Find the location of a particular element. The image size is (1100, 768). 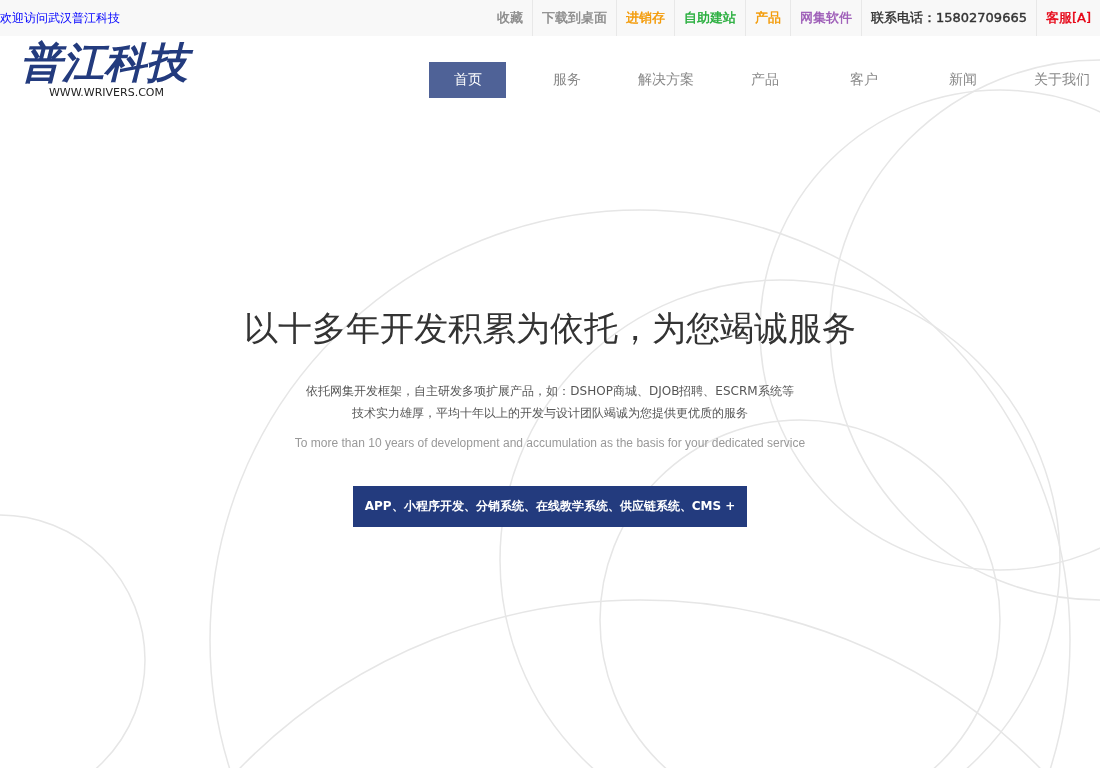

nav-item: 产品 is located at coordinates (764, 80).